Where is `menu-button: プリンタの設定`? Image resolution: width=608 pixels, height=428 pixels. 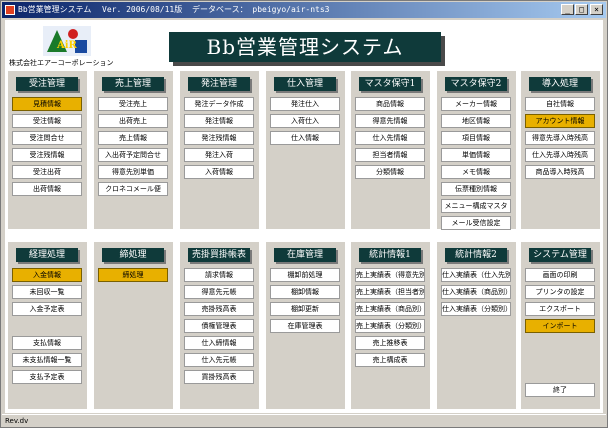
menu-button: プリンタの設定 is located at coordinates (560, 292).